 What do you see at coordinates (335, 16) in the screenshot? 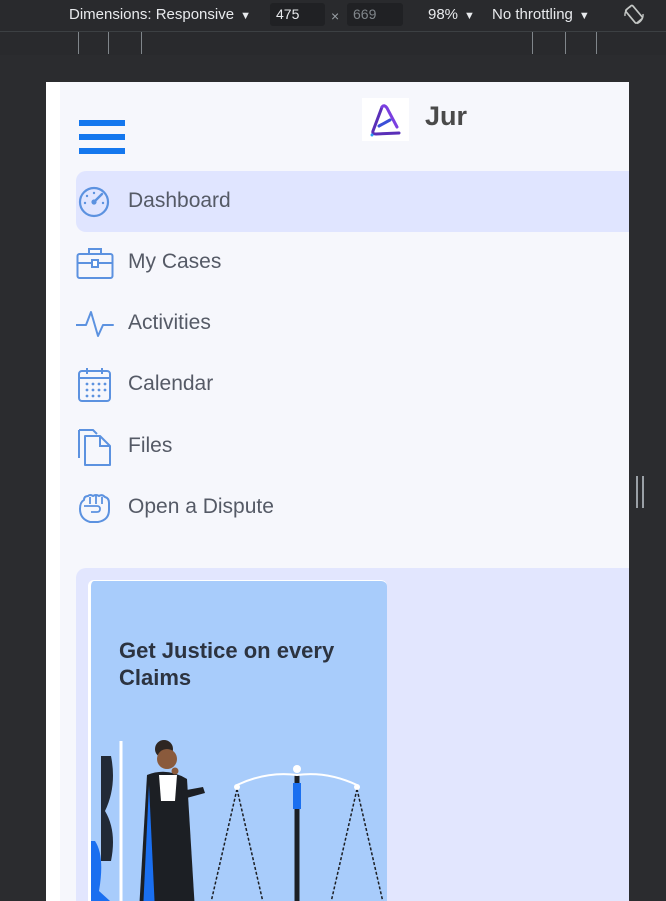
I see `times-sign: ×` at bounding box center [335, 16].